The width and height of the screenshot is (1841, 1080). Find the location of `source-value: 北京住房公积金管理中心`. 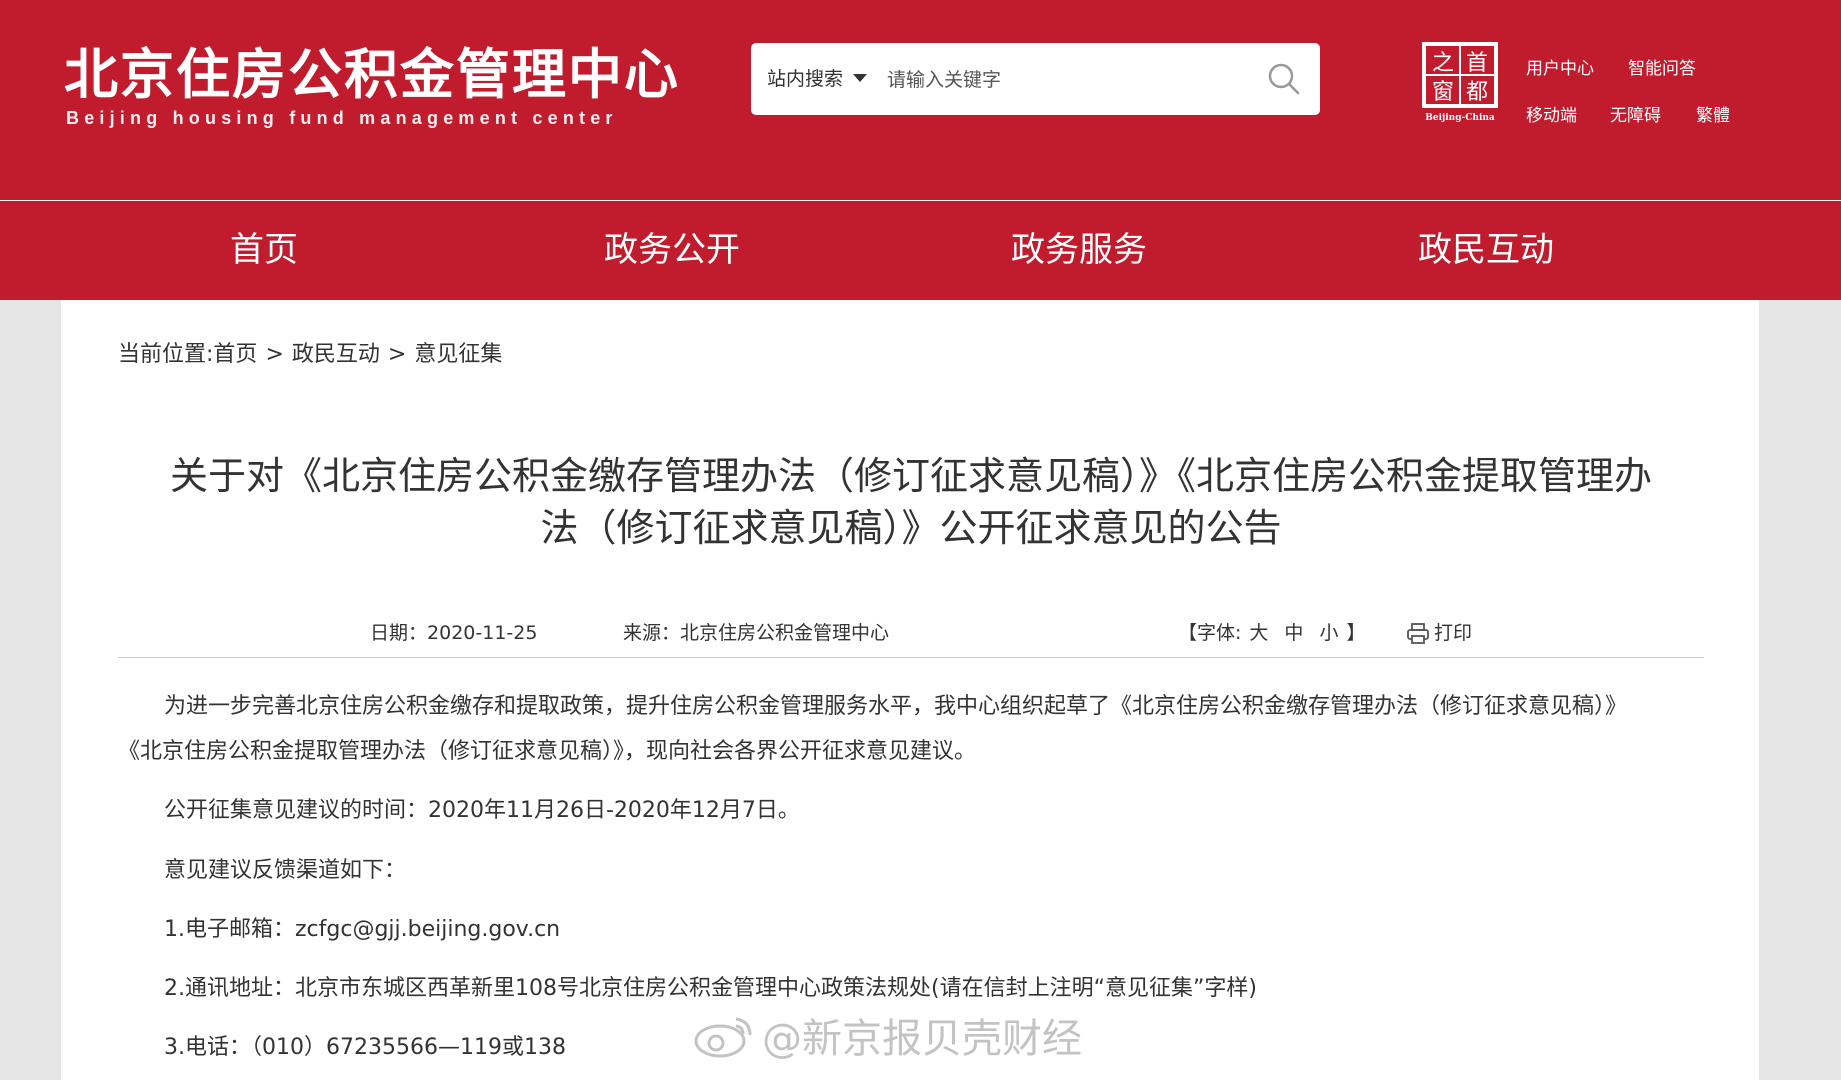

source-value: 北京住房公积金管理中心 is located at coordinates (785, 633).